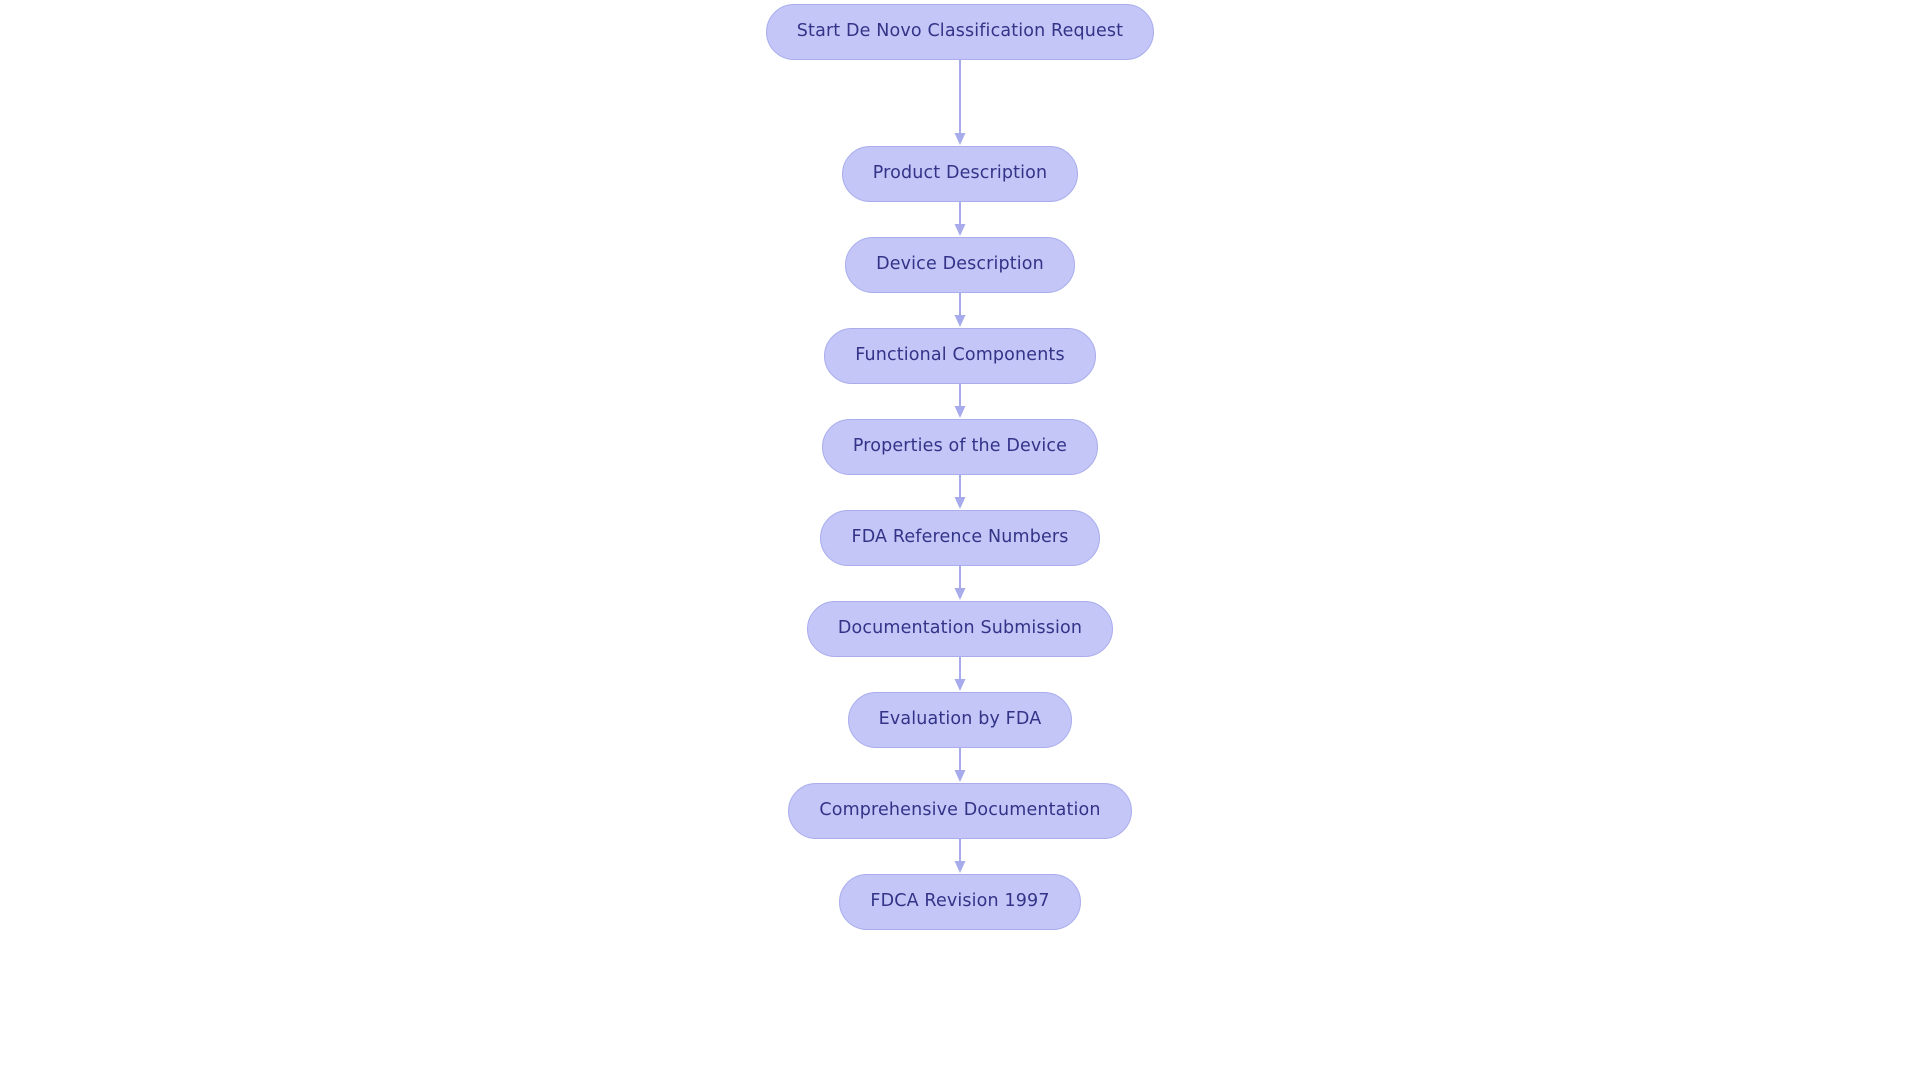 This screenshot has height=1080, width=1920. I want to click on flow-node-fda-reference-numbers: FDA Reference Numbers, so click(960, 538).